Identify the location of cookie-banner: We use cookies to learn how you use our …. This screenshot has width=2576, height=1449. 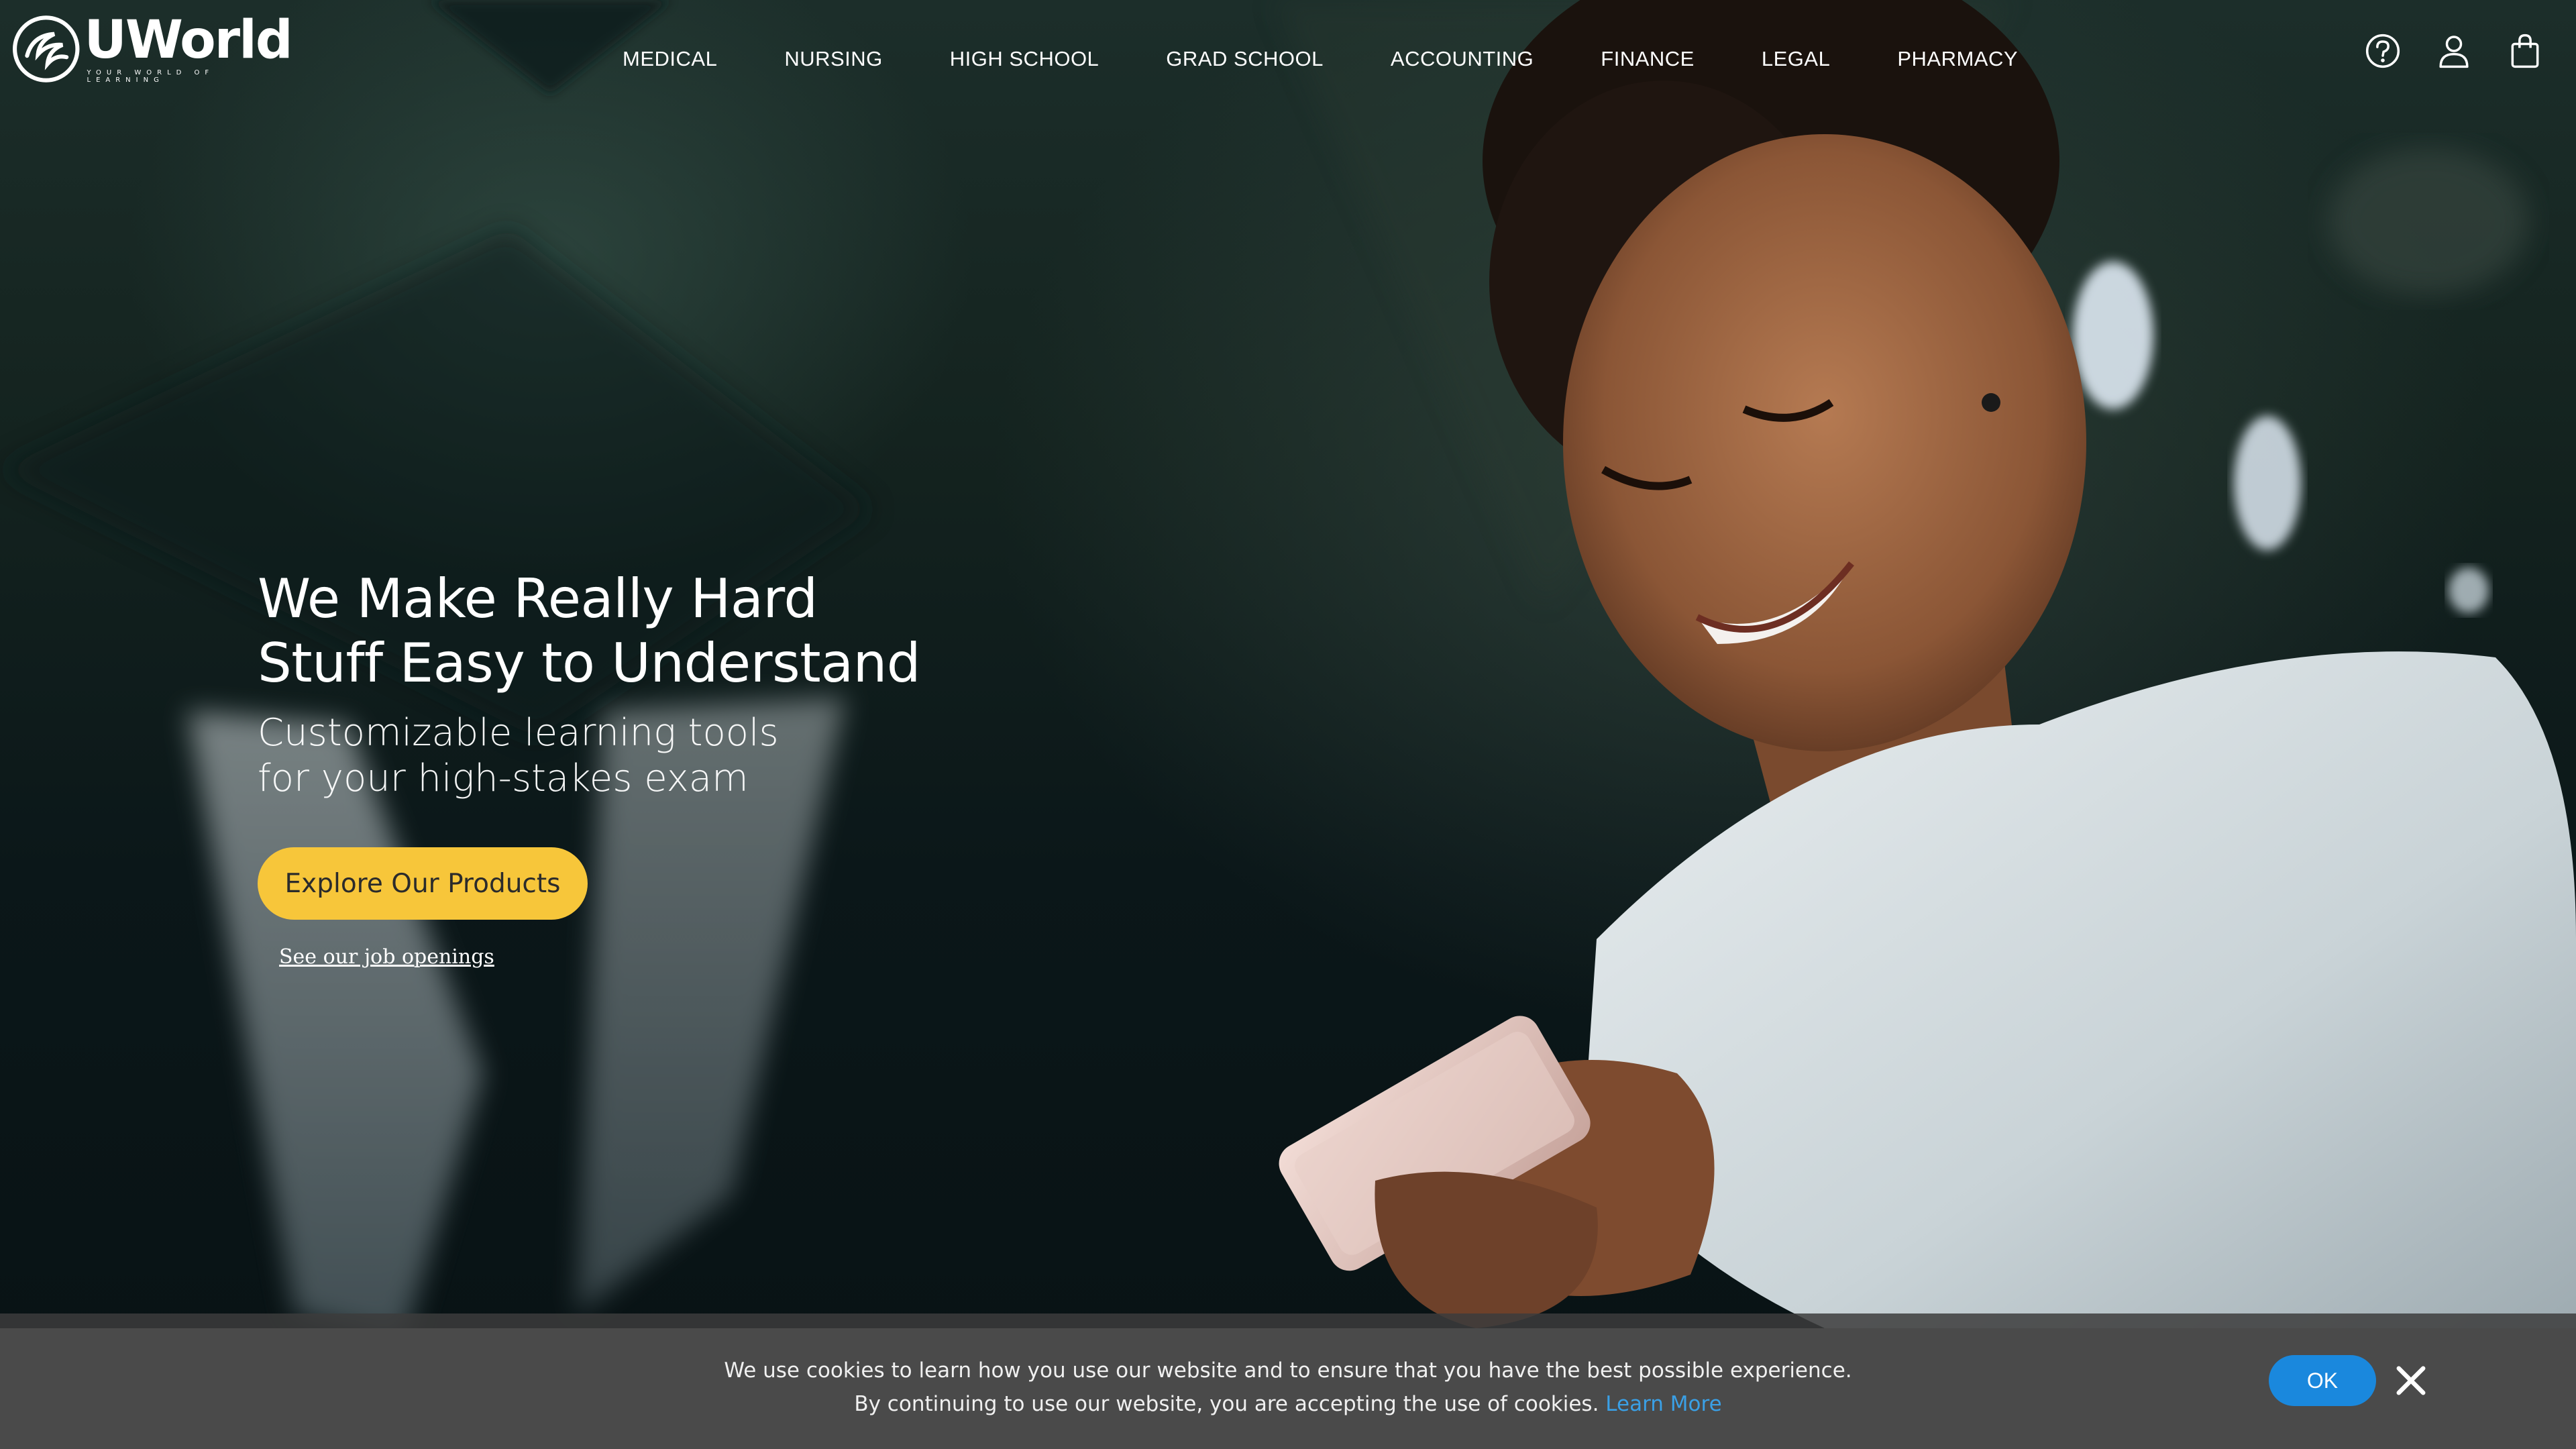
(1288, 1388).